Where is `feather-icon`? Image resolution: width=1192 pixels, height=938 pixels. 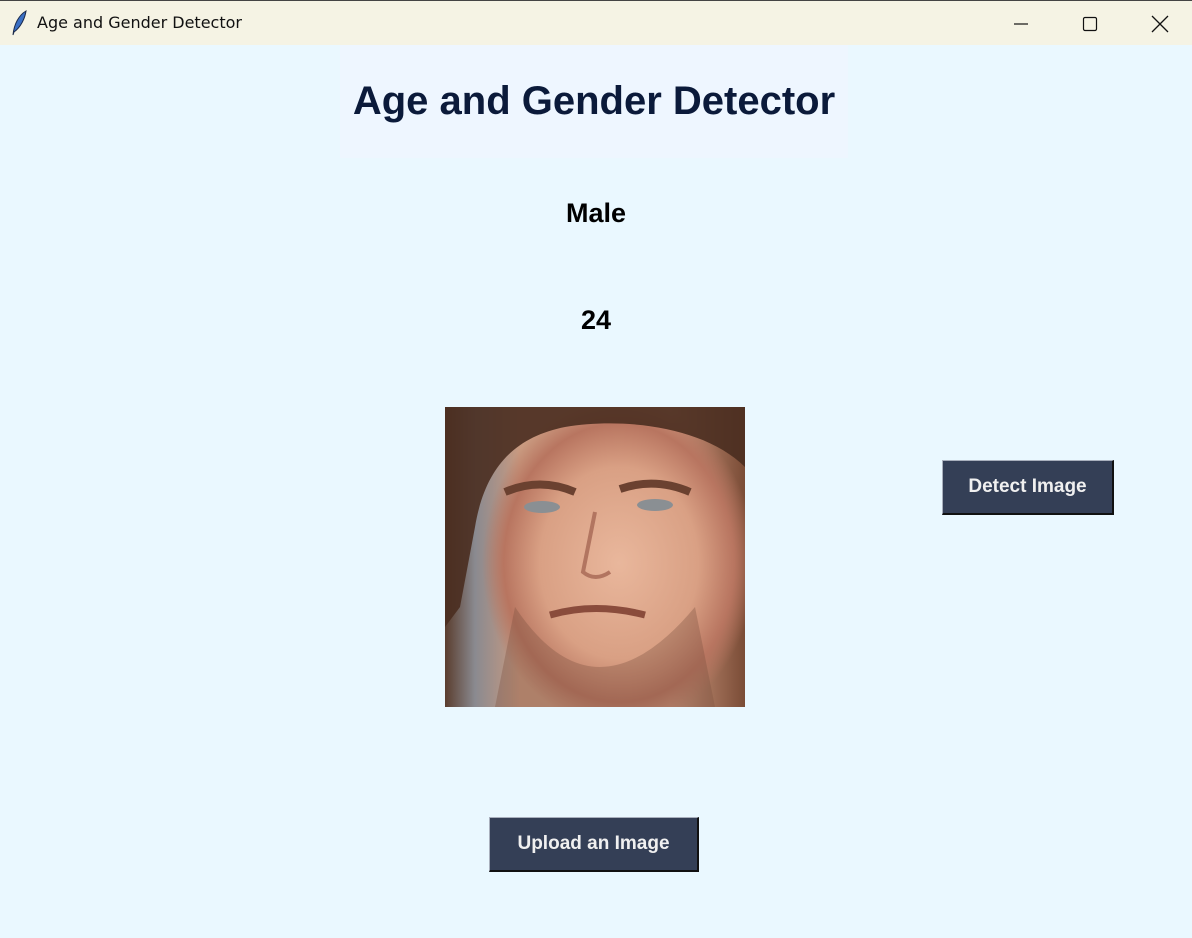
feather-icon is located at coordinates (19, 23).